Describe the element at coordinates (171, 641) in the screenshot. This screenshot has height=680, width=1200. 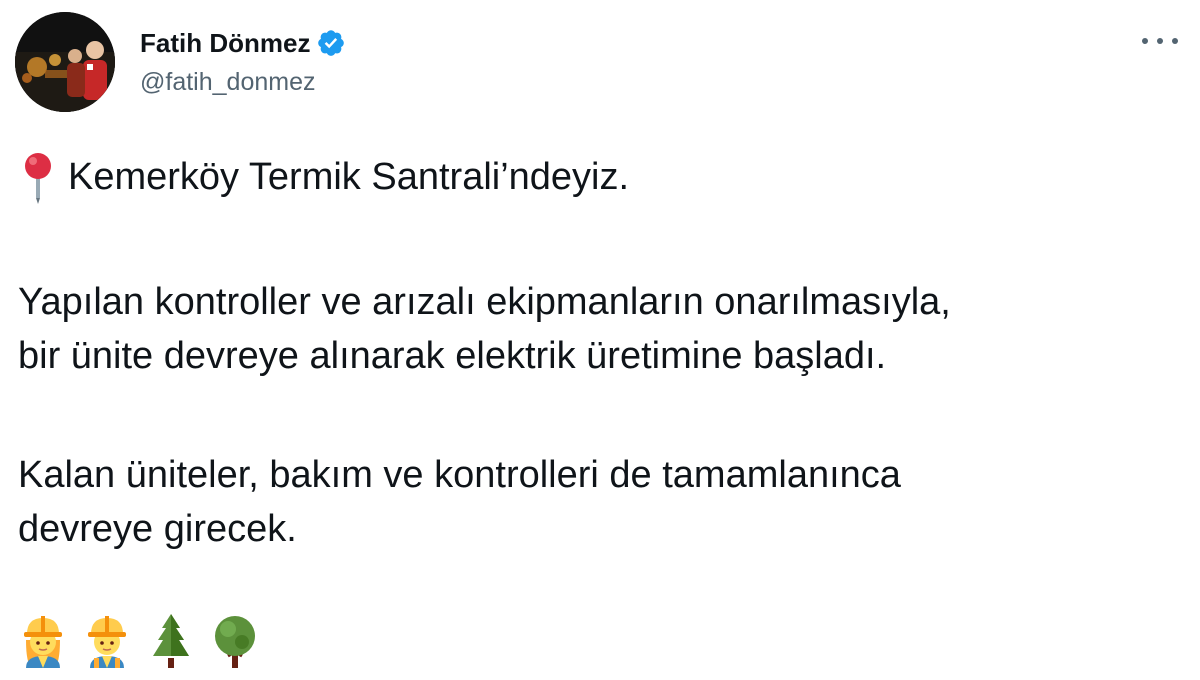
I see `evergreen-tree-icon` at that location.